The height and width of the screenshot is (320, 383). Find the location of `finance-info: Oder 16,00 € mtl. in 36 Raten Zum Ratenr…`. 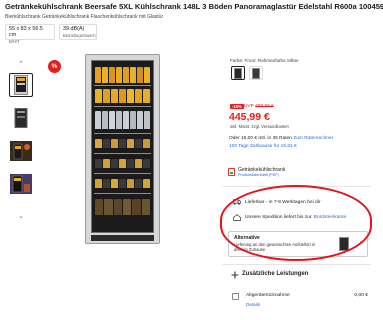

finance-info: Oder 16,00 € mtl. in 36 Raten Zum Ratenr… is located at coordinates (281, 138).